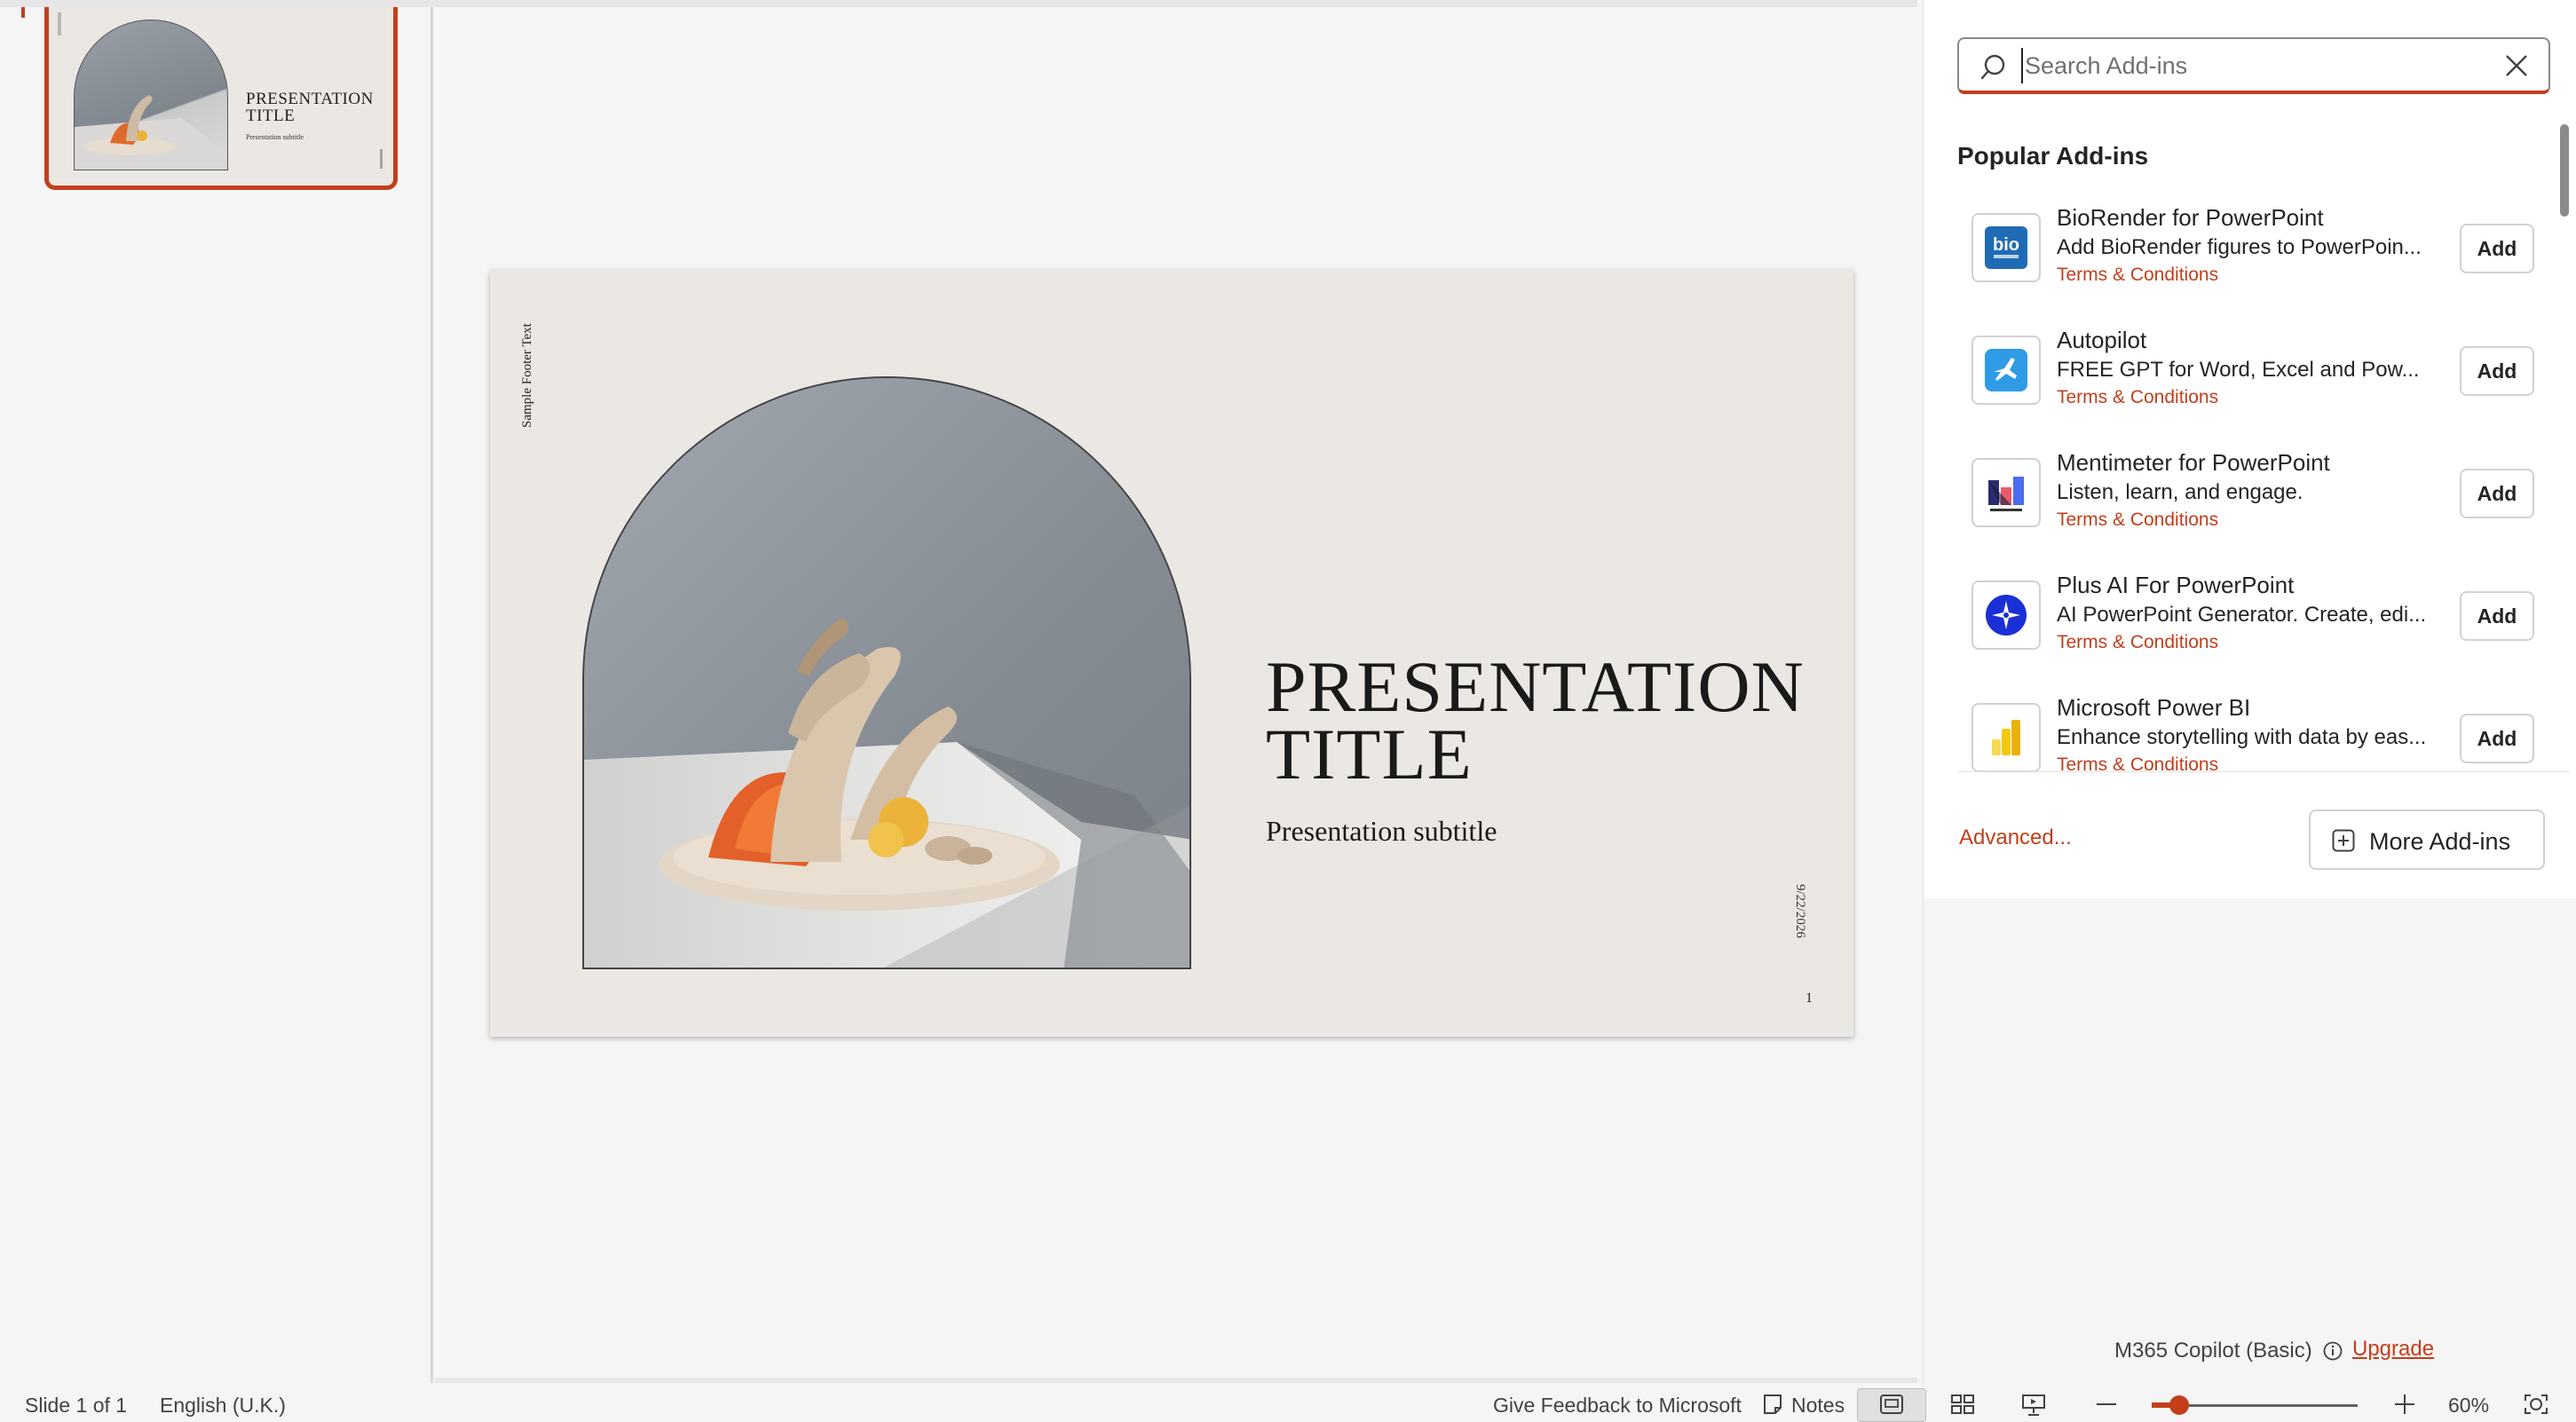  I want to click on addin-name: Plus AI For PowerPoint, so click(2176, 585).